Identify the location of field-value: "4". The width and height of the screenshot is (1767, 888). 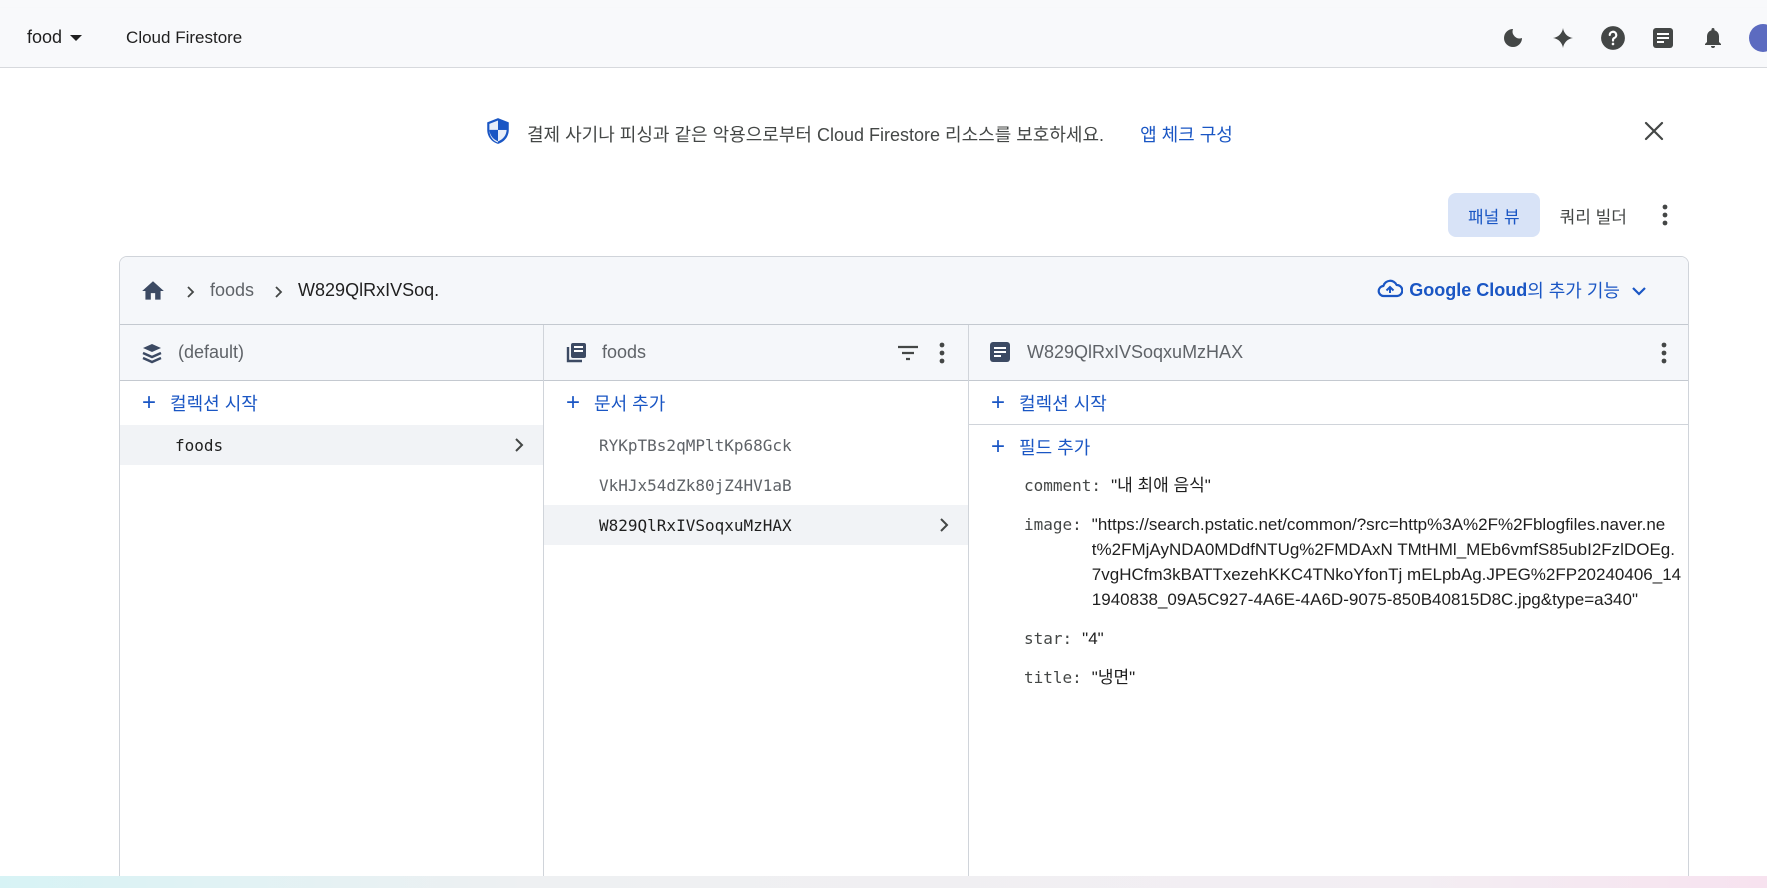
(1093, 638).